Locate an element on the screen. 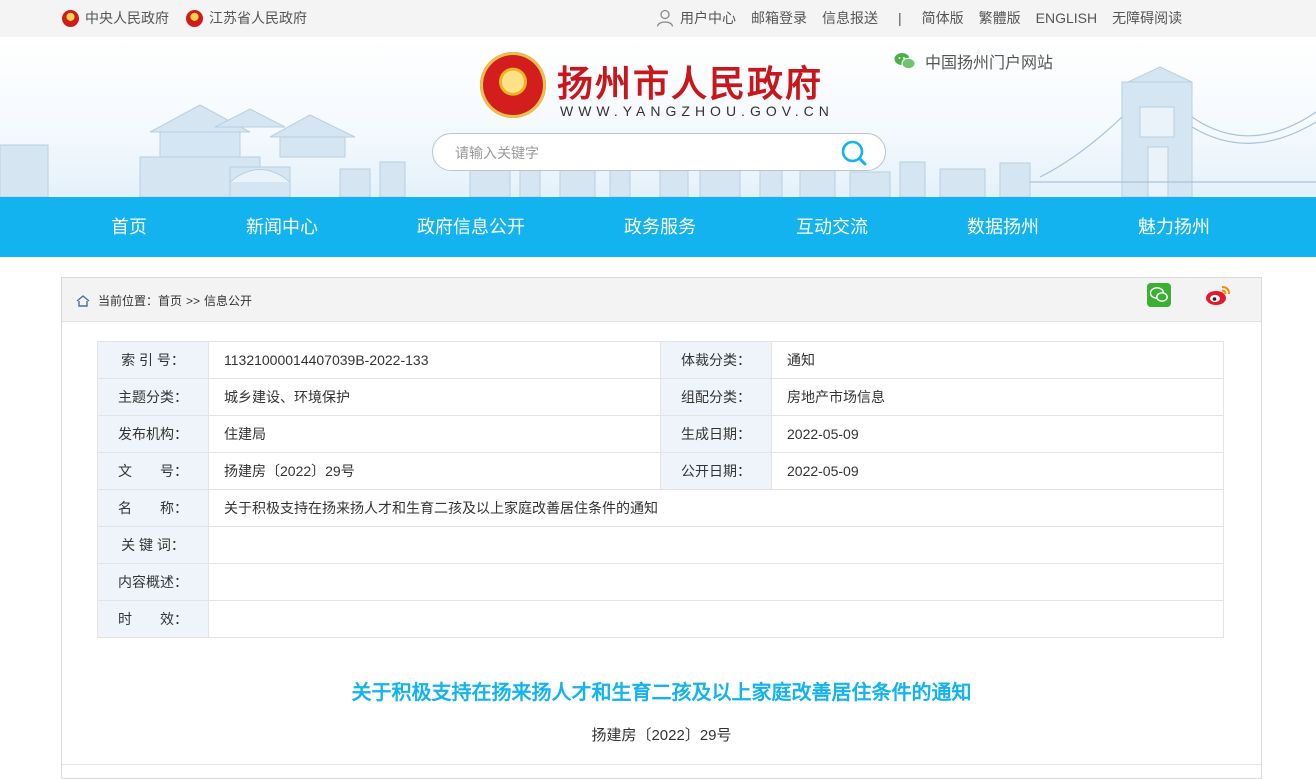  group-value: 房地产市场信息 is located at coordinates (997, 397).